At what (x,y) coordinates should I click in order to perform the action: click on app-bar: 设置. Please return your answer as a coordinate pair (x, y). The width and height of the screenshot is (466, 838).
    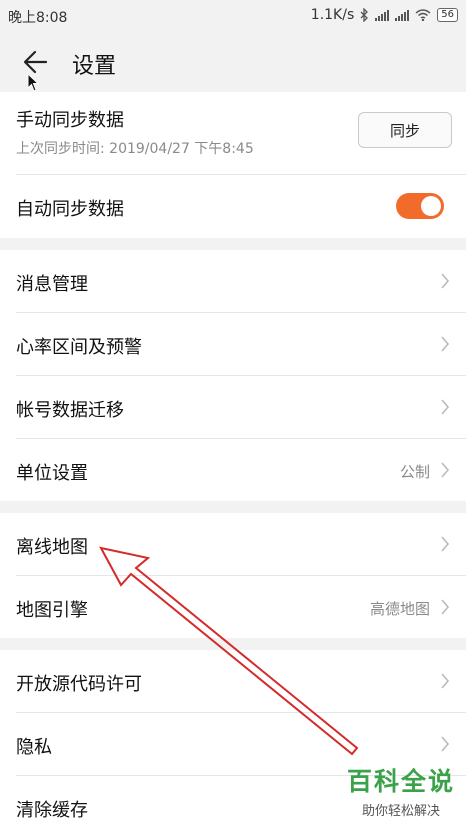
    Looking at the image, I should click on (233, 62).